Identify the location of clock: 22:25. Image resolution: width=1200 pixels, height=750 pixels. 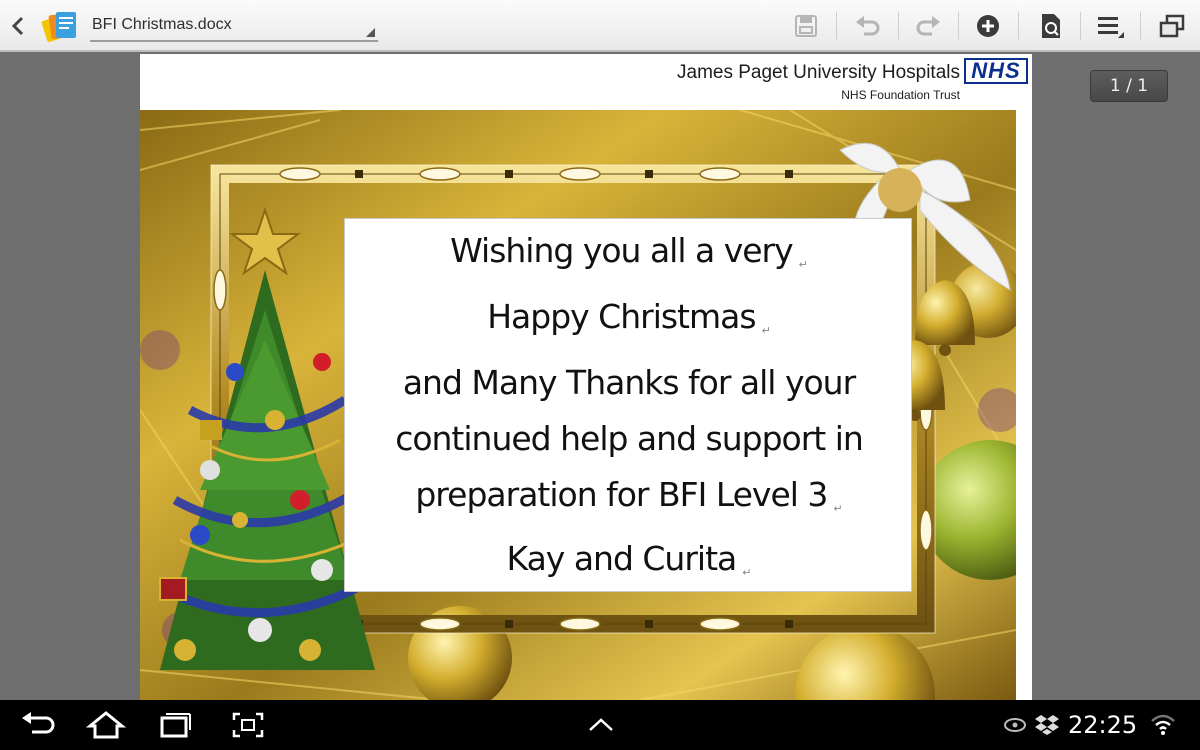
(1103, 725).